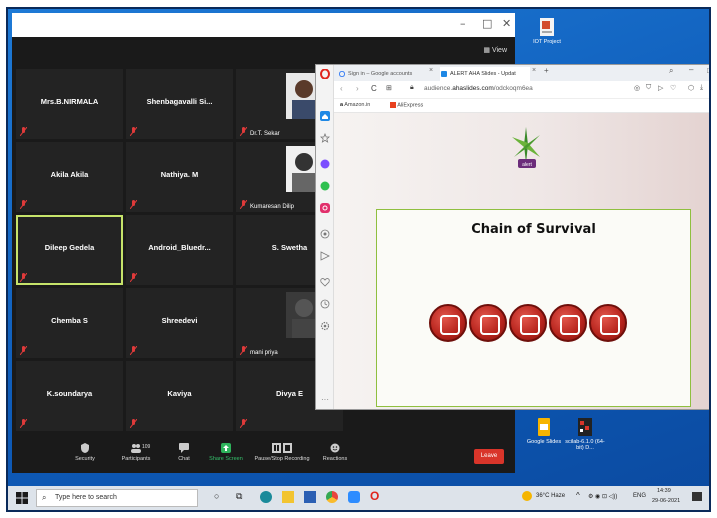 The width and height of the screenshot is (717, 518). What do you see at coordinates (341, 88) in the screenshot?
I see `back-icon: ‹` at bounding box center [341, 88].